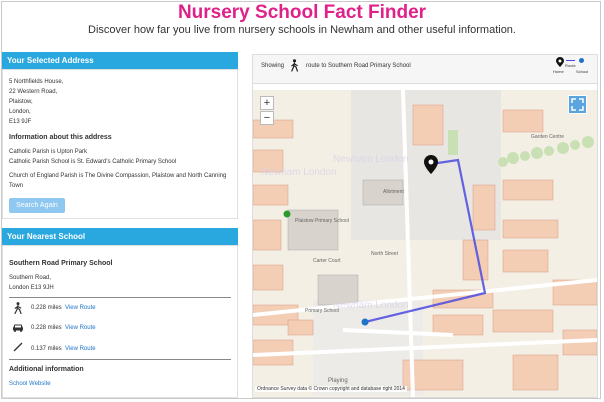  Describe the element at coordinates (267, 118) in the screenshot. I see `zoom-out-button: −` at that location.